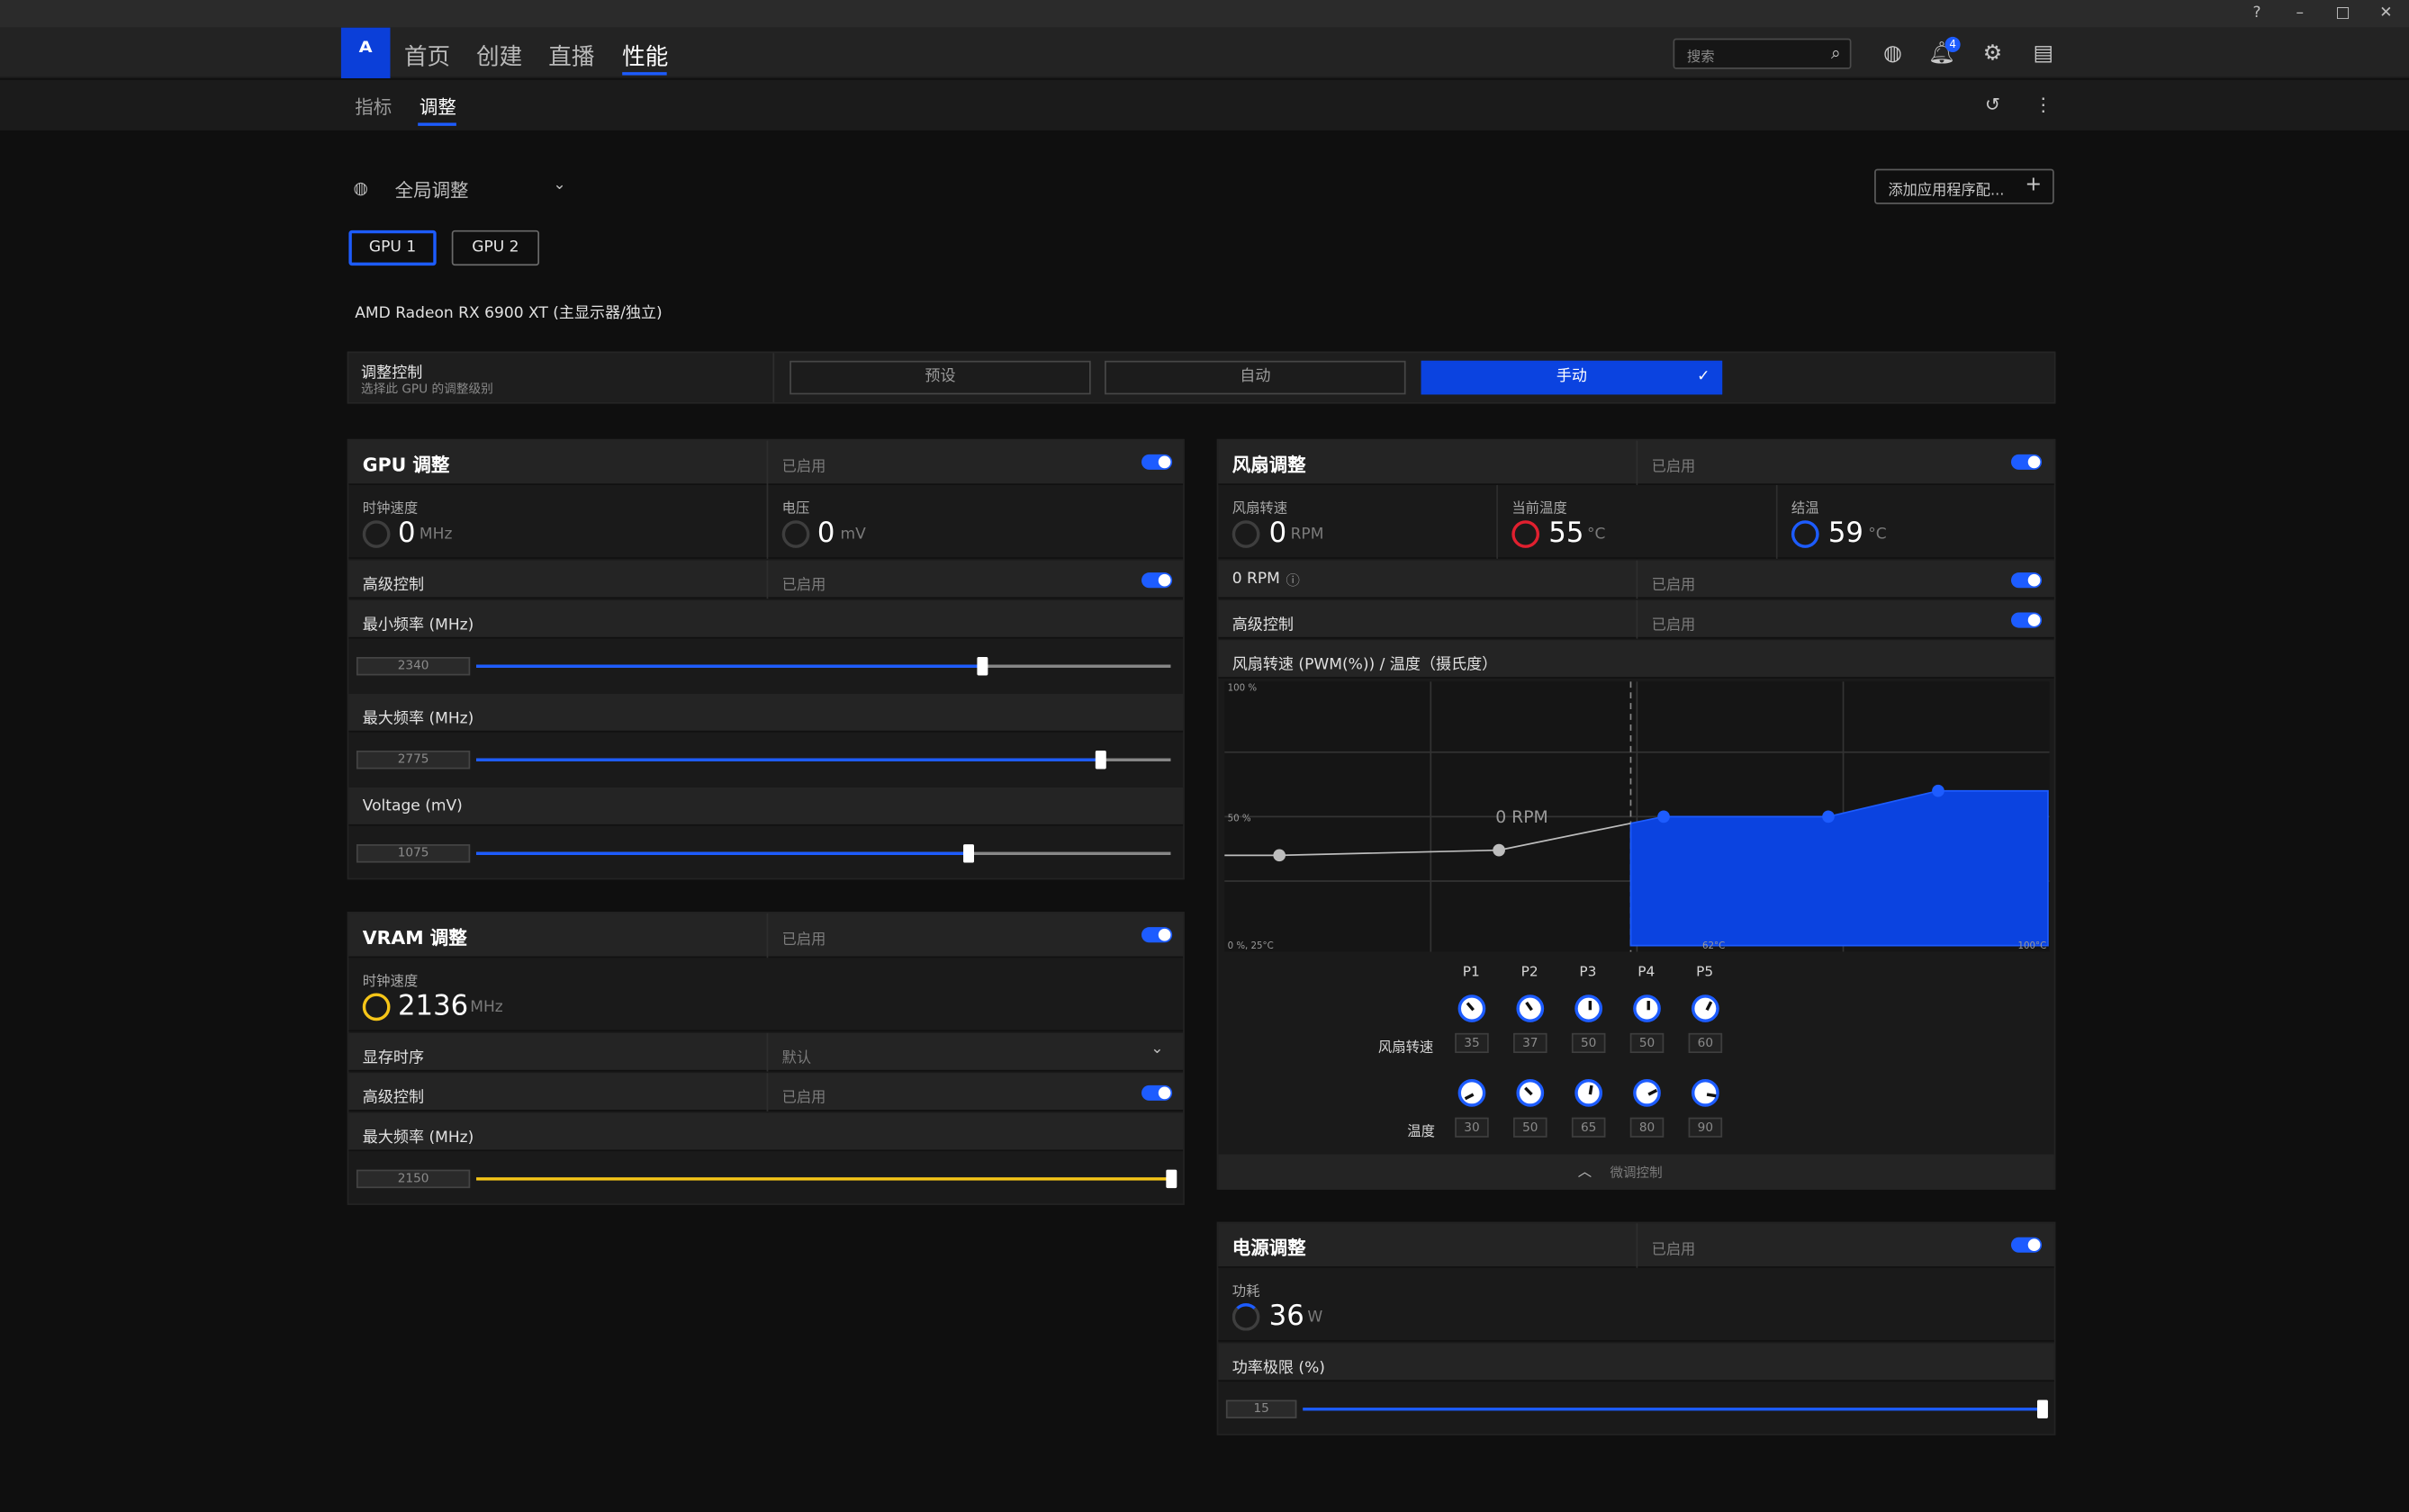  Describe the element at coordinates (1762, 54) in the screenshot. I see `search-input: 搜索 ⌕` at that location.